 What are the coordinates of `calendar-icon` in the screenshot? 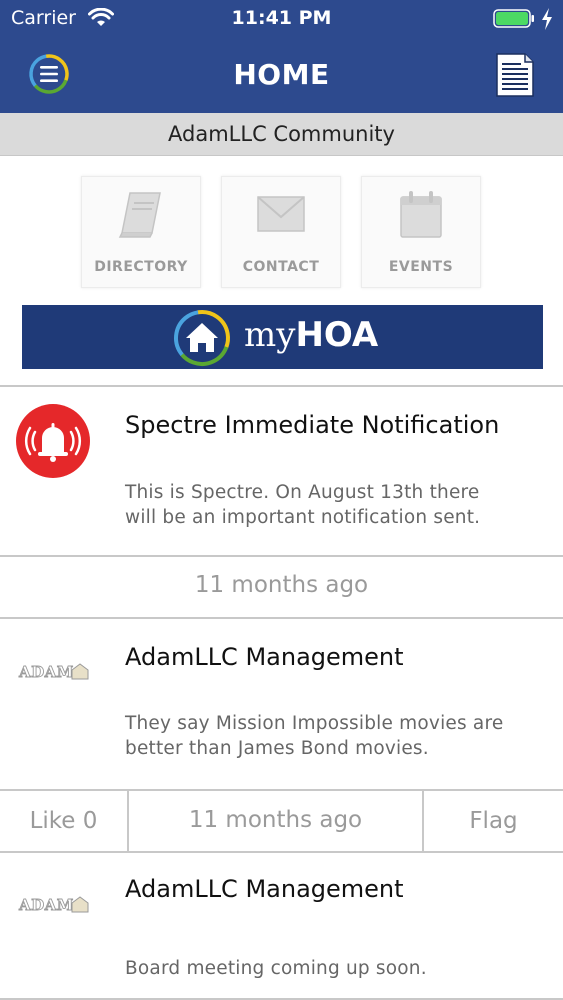 It's located at (421, 214).